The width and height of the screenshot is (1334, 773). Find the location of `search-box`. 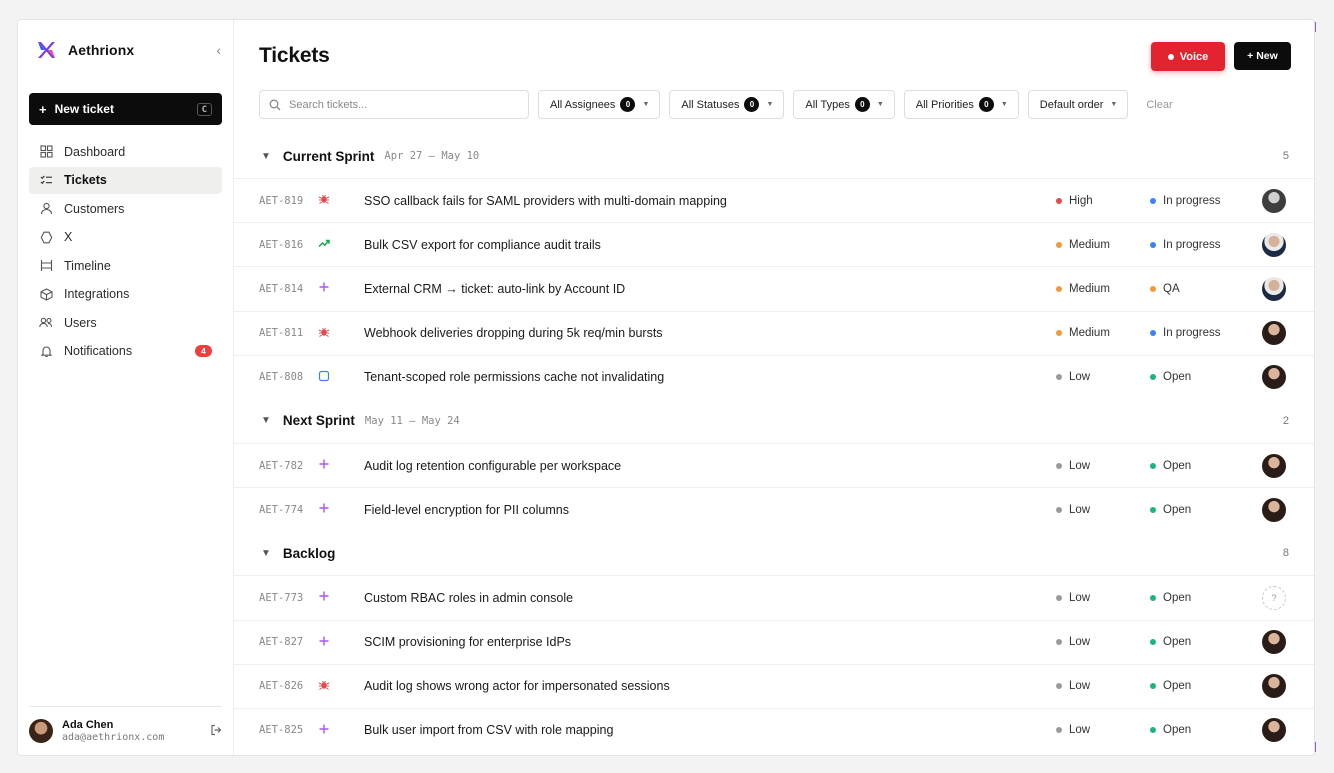

search-box is located at coordinates (394, 104).